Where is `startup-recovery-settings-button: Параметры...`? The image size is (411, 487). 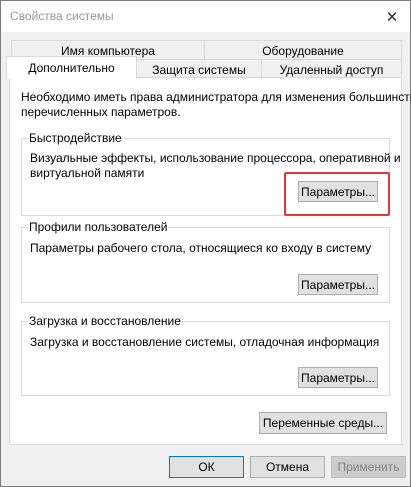 startup-recovery-settings-button: Параметры... is located at coordinates (338, 377).